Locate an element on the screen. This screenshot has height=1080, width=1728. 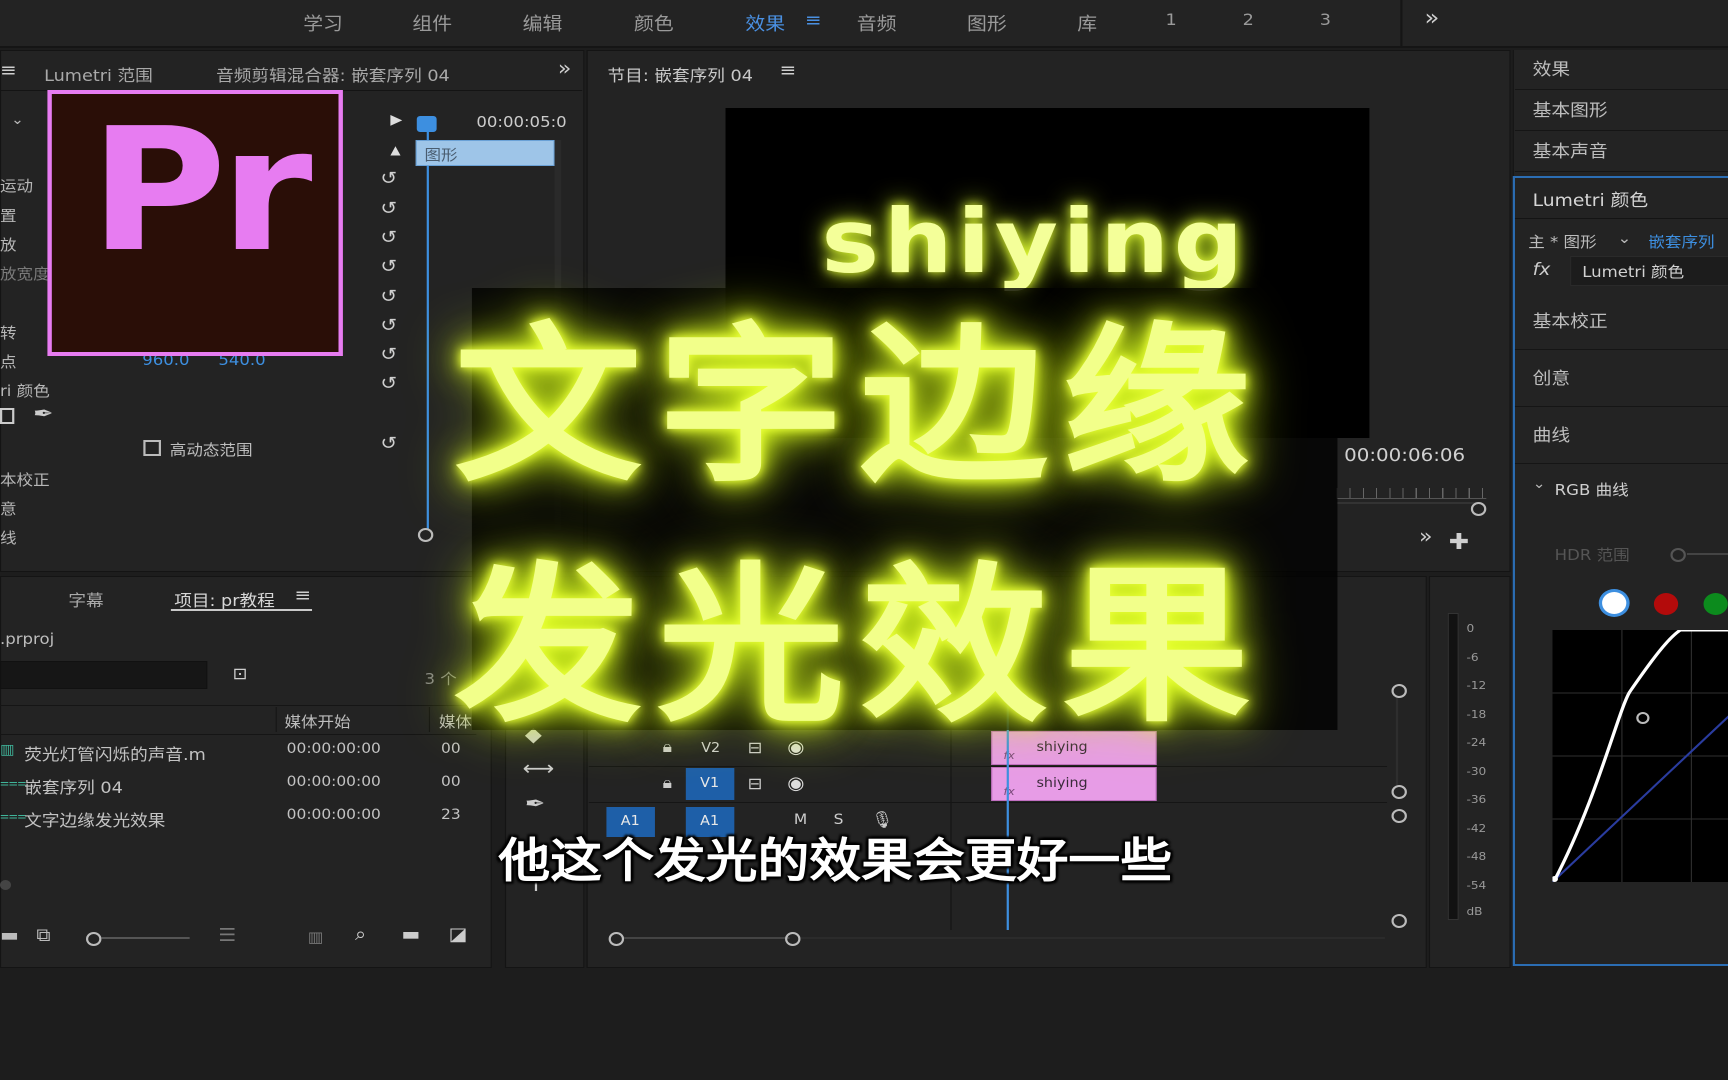
program-overflow-icon: » is located at coordinates (1426, 536).